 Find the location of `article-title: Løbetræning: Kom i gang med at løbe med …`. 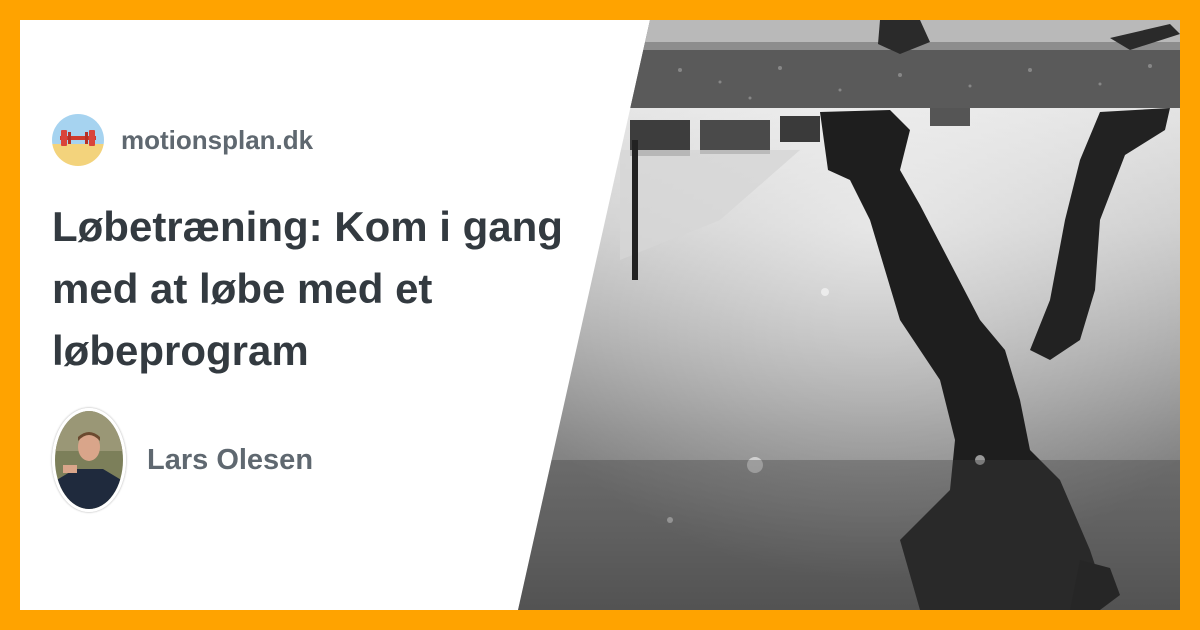

article-title: Løbetræning: Kom i gang med at løbe med … is located at coordinates (312, 289).